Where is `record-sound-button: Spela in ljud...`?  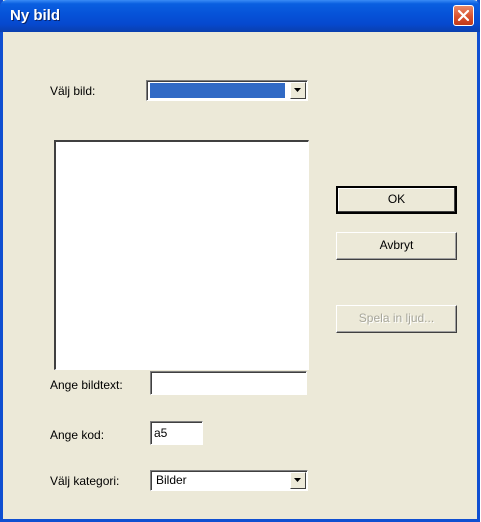
record-sound-button: Spela in ljud... is located at coordinates (396, 319).